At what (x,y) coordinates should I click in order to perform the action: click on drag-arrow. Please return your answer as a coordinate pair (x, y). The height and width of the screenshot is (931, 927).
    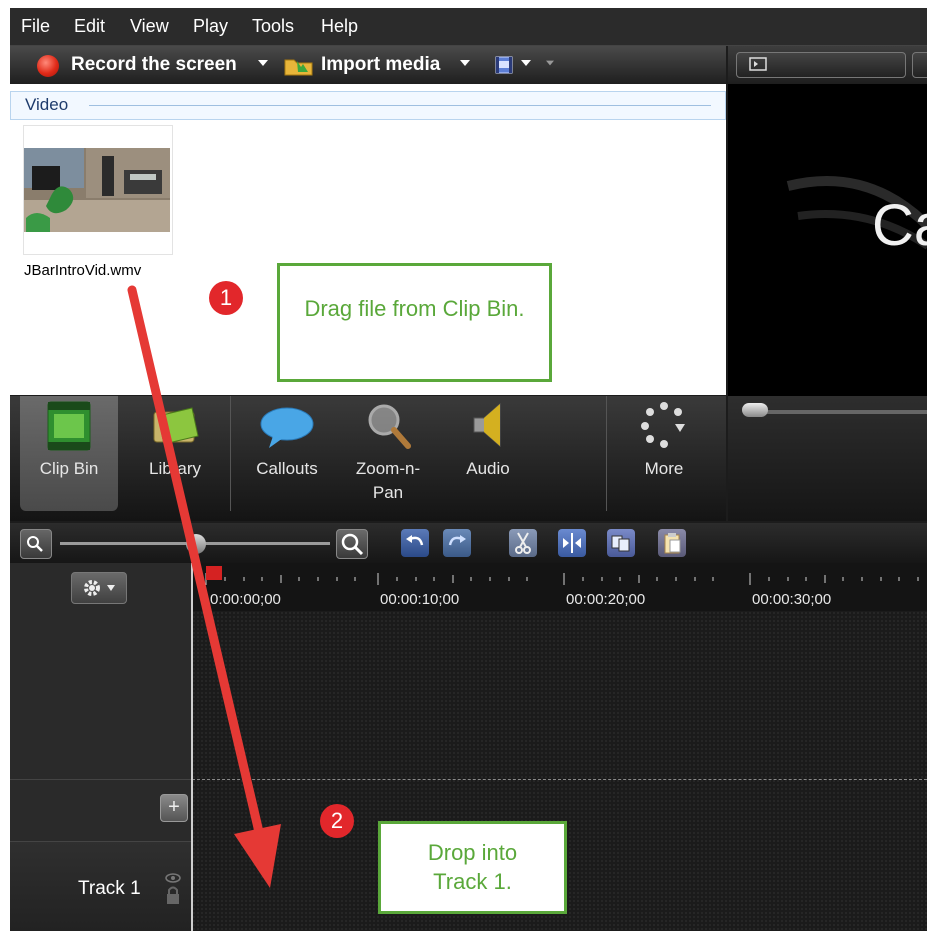
    Looking at the image, I should click on (204, 586).